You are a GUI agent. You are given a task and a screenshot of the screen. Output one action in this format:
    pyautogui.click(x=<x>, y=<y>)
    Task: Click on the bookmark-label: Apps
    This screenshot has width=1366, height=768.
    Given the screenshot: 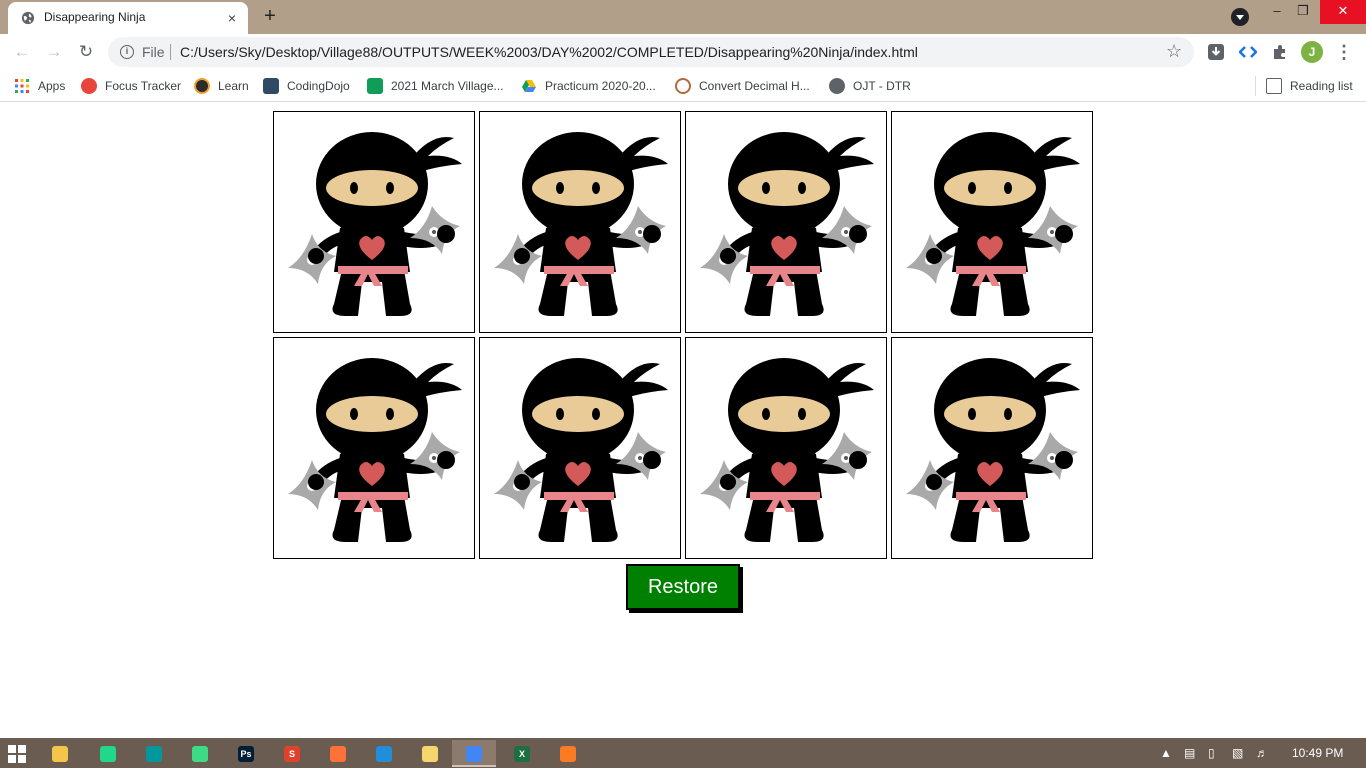 What is the action you would take?
    pyautogui.click(x=52, y=86)
    